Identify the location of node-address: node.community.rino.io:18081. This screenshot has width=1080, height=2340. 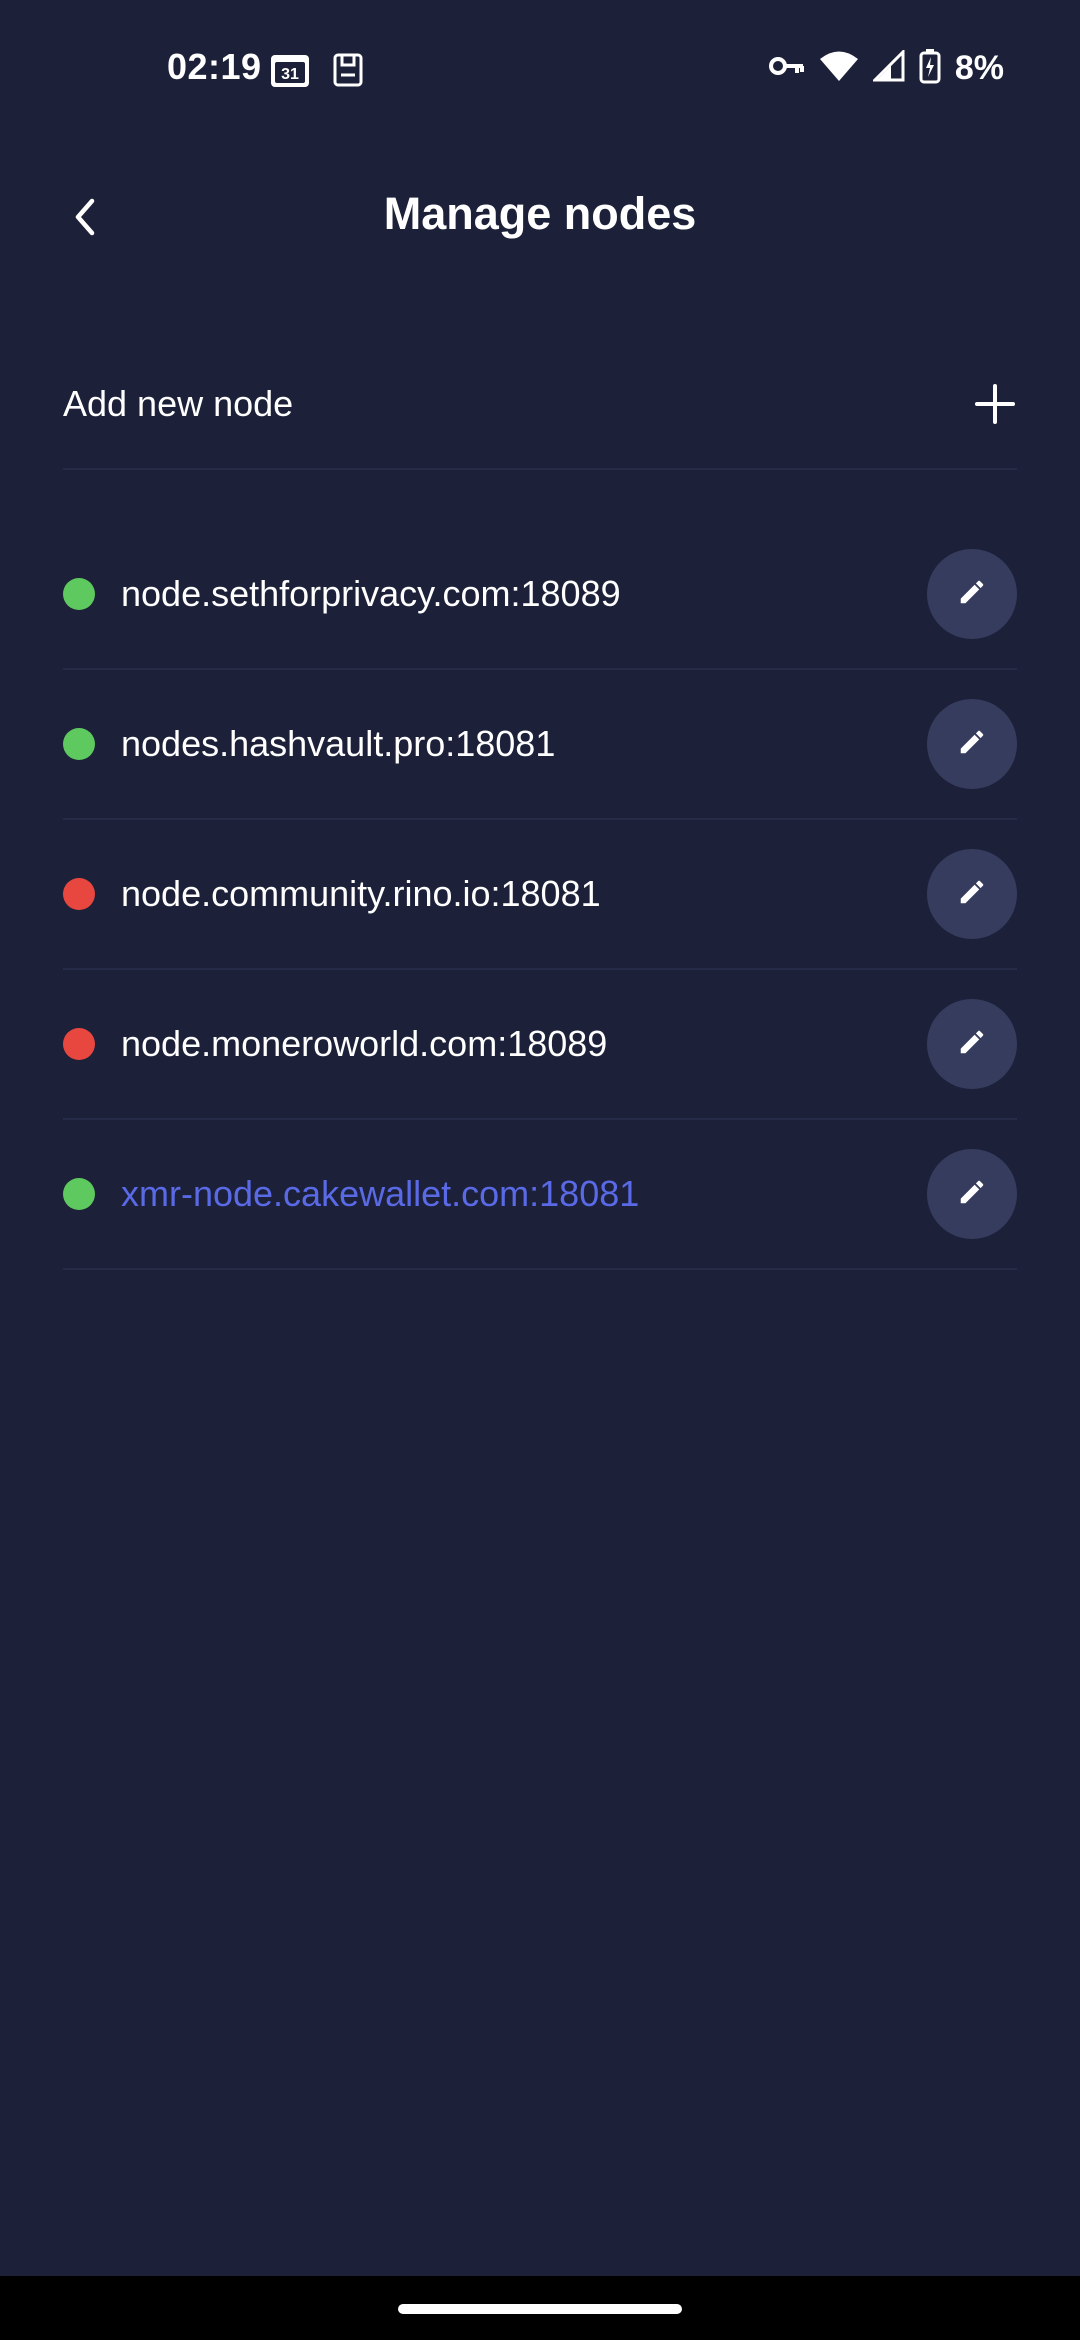
(361, 893).